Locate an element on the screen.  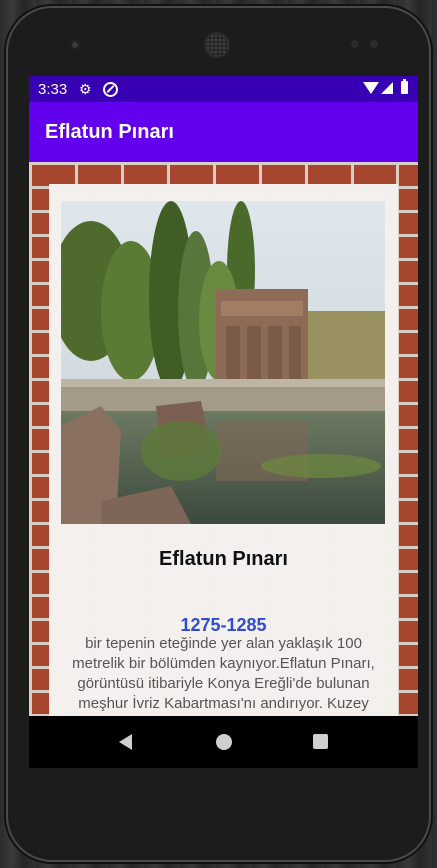
navigation-bar is located at coordinates (223, 742).